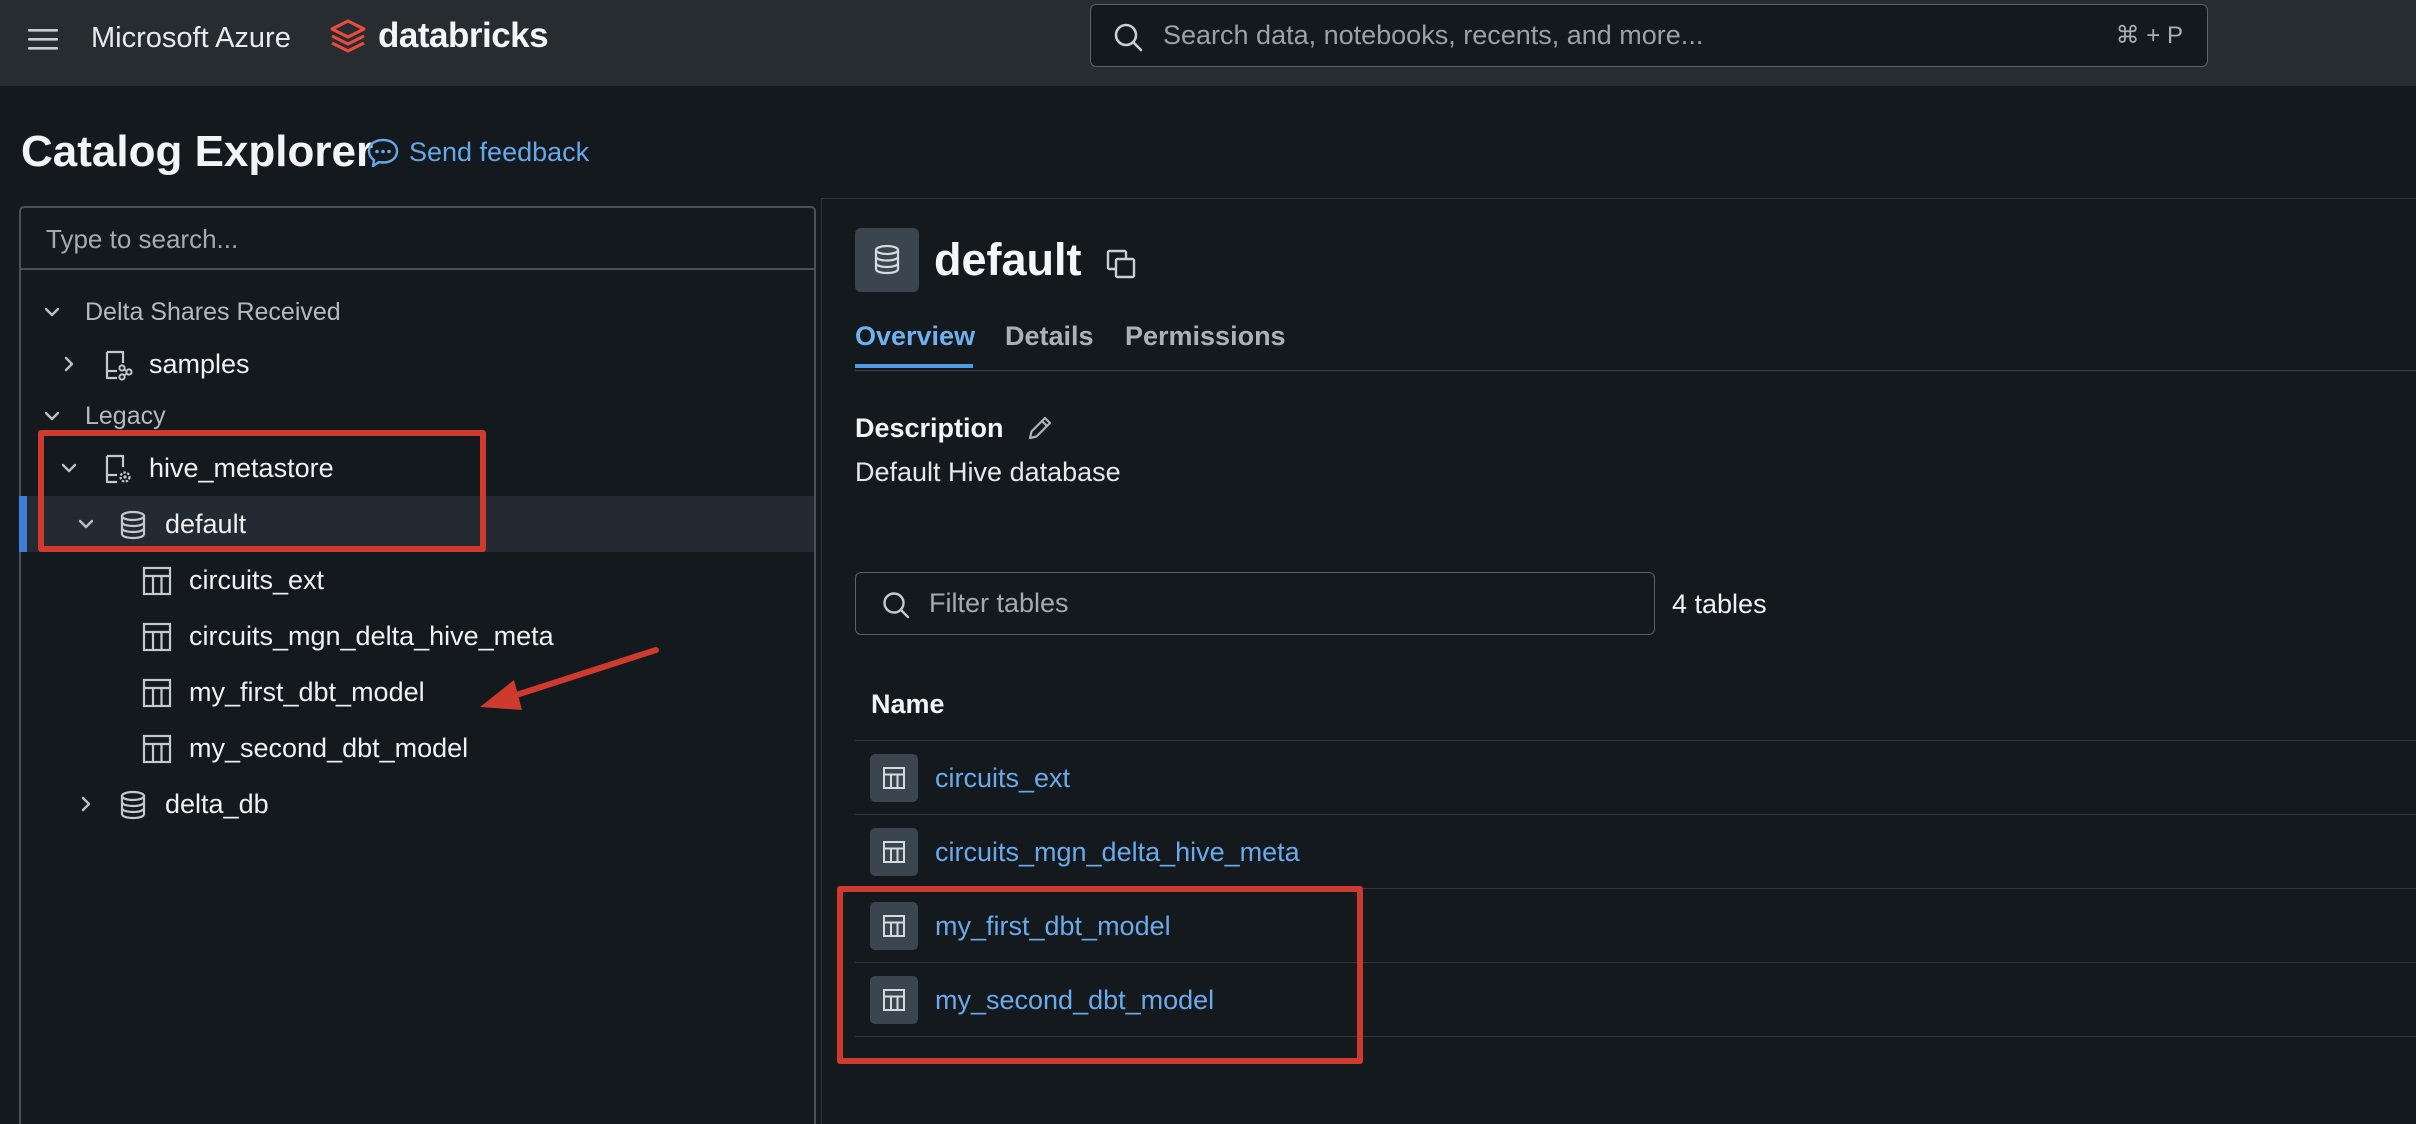 This screenshot has height=1124, width=2416. Describe the element at coordinates (499, 152) in the screenshot. I see `send-feedback-label: Send feedback` at that location.